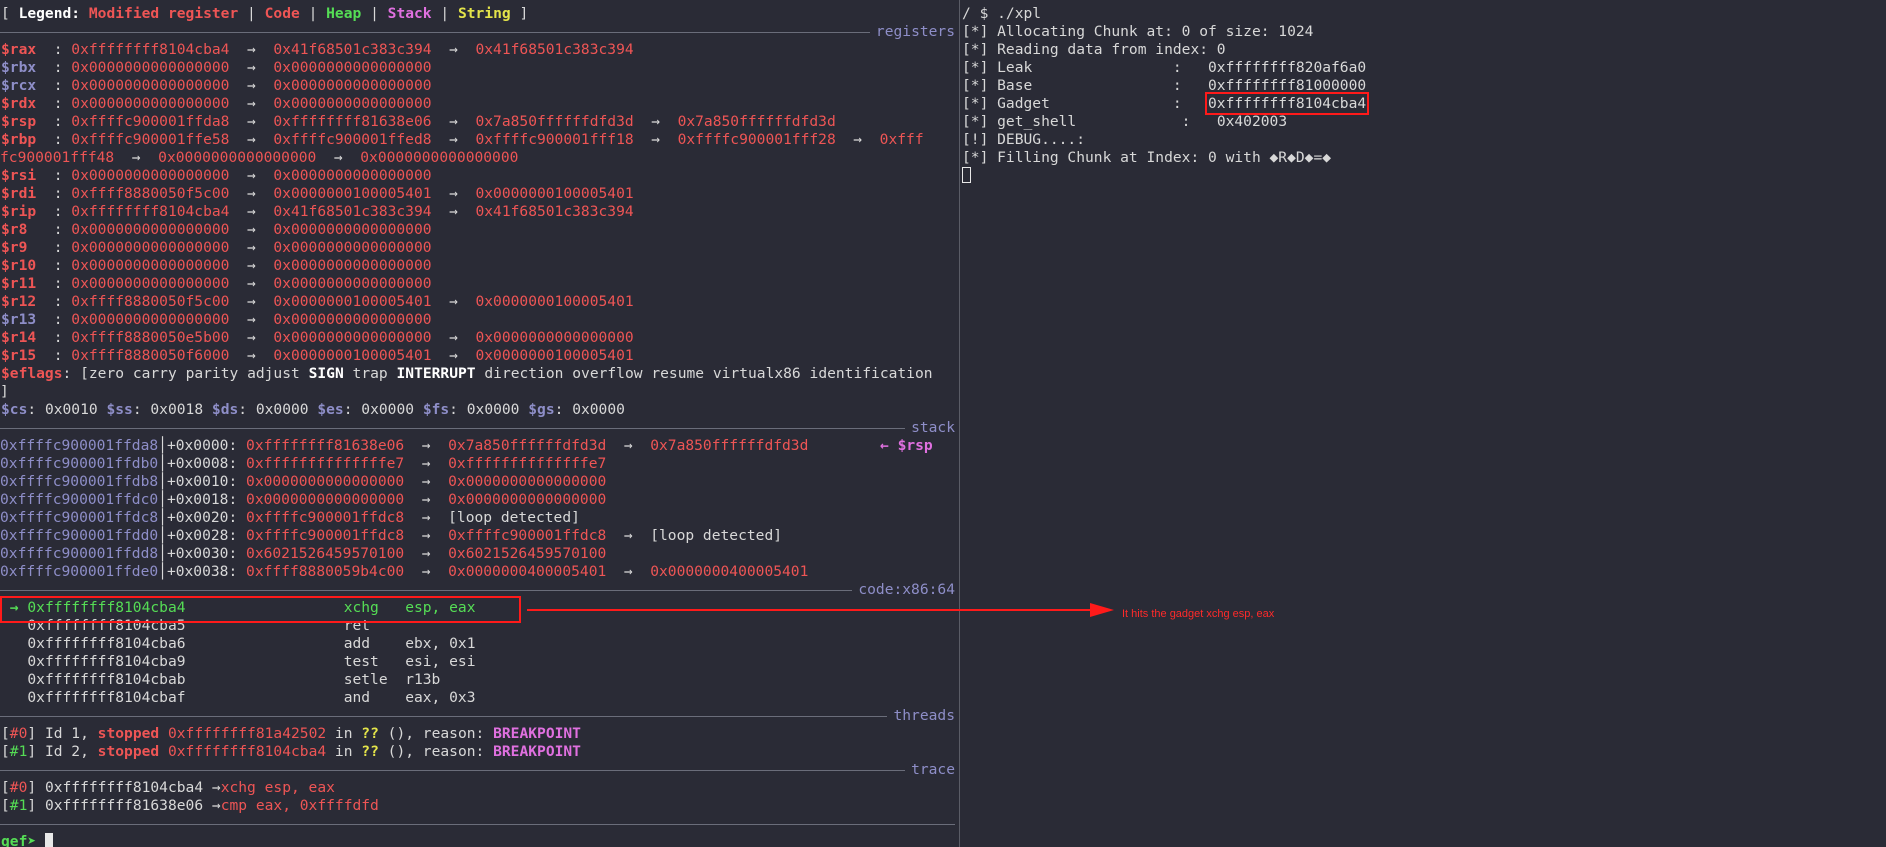 This screenshot has height=847, width=1886. What do you see at coordinates (440, 697) in the screenshot?
I see `operands: eax, 0x3` at bounding box center [440, 697].